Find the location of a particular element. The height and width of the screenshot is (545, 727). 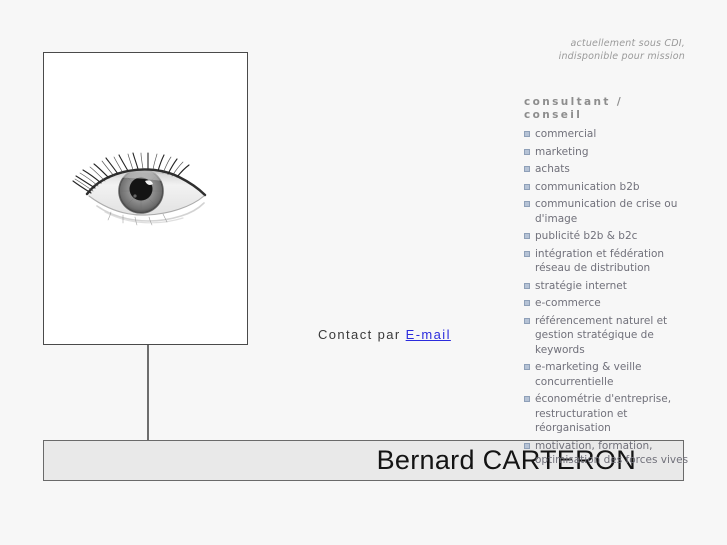

list-item: marketing is located at coordinates (606, 152).